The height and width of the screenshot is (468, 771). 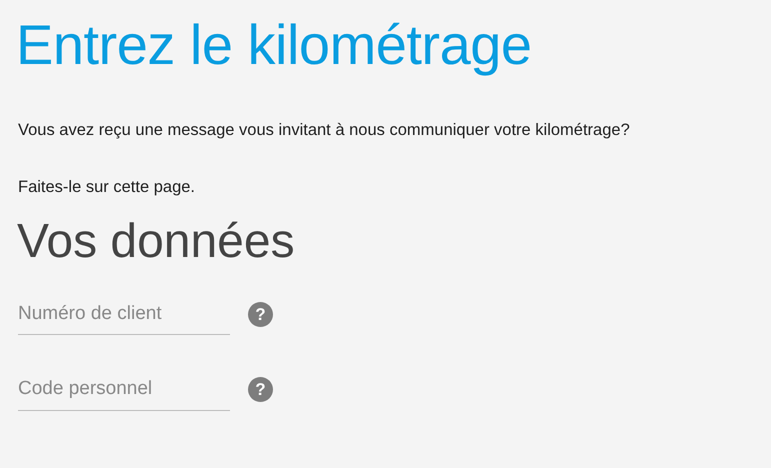 What do you see at coordinates (156, 242) in the screenshot?
I see `section-title: Vos données` at bounding box center [156, 242].